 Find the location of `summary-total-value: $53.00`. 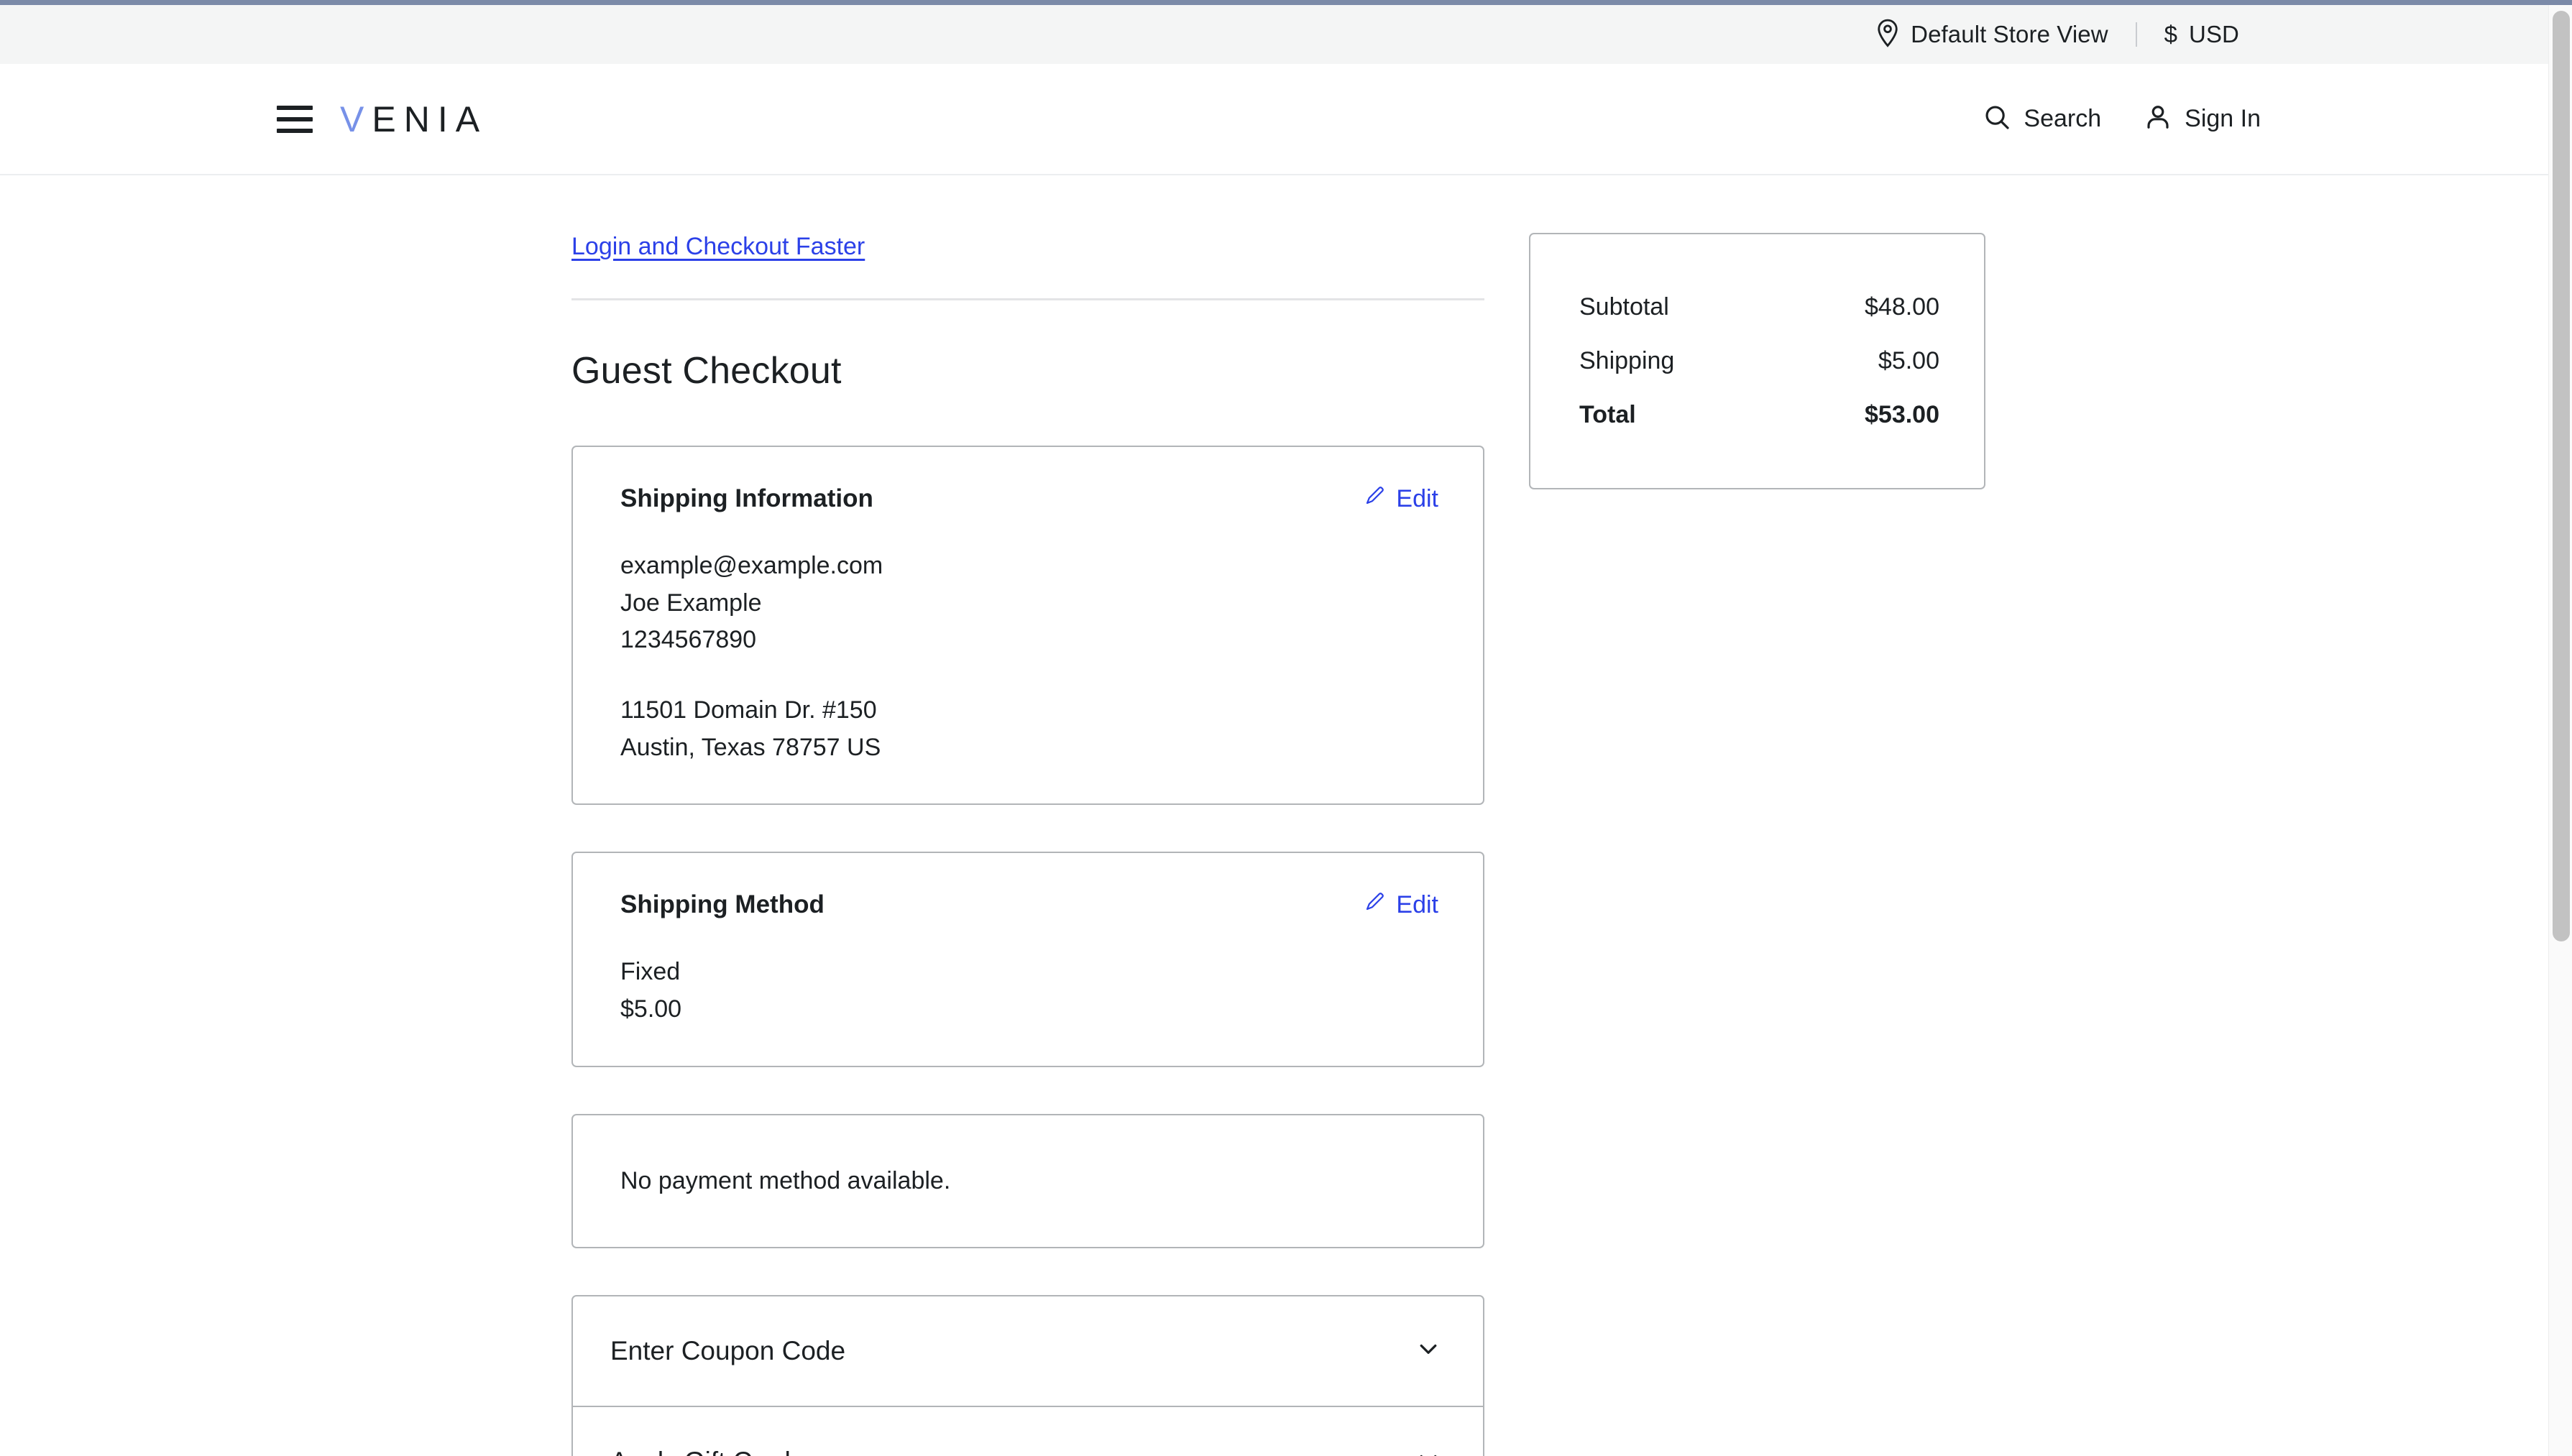

summary-total-value: $53.00 is located at coordinates (1902, 414).